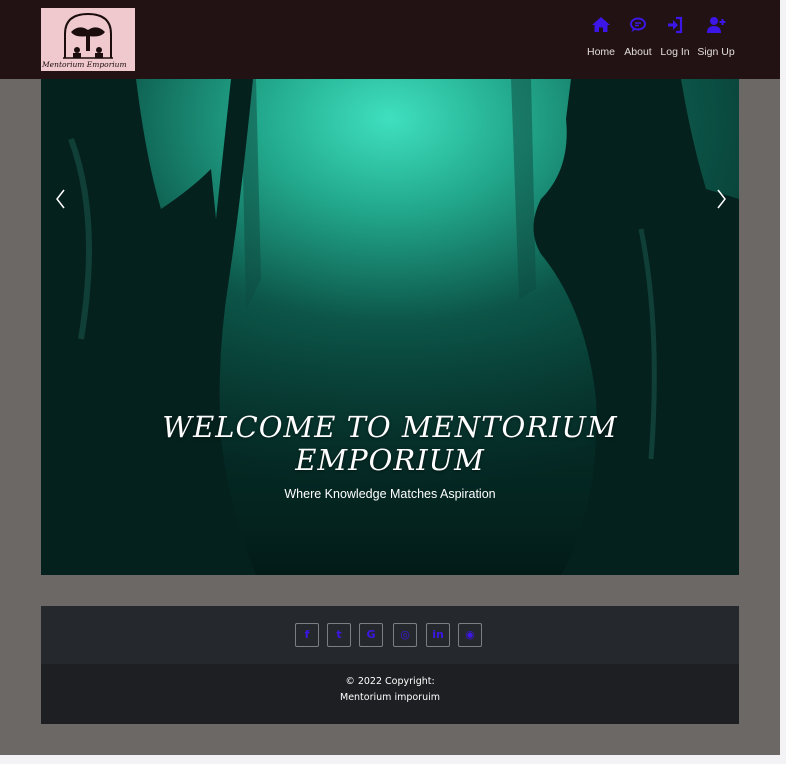  What do you see at coordinates (371, 635) in the screenshot?
I see `google-icon: G` at bounding box center [371, 635].